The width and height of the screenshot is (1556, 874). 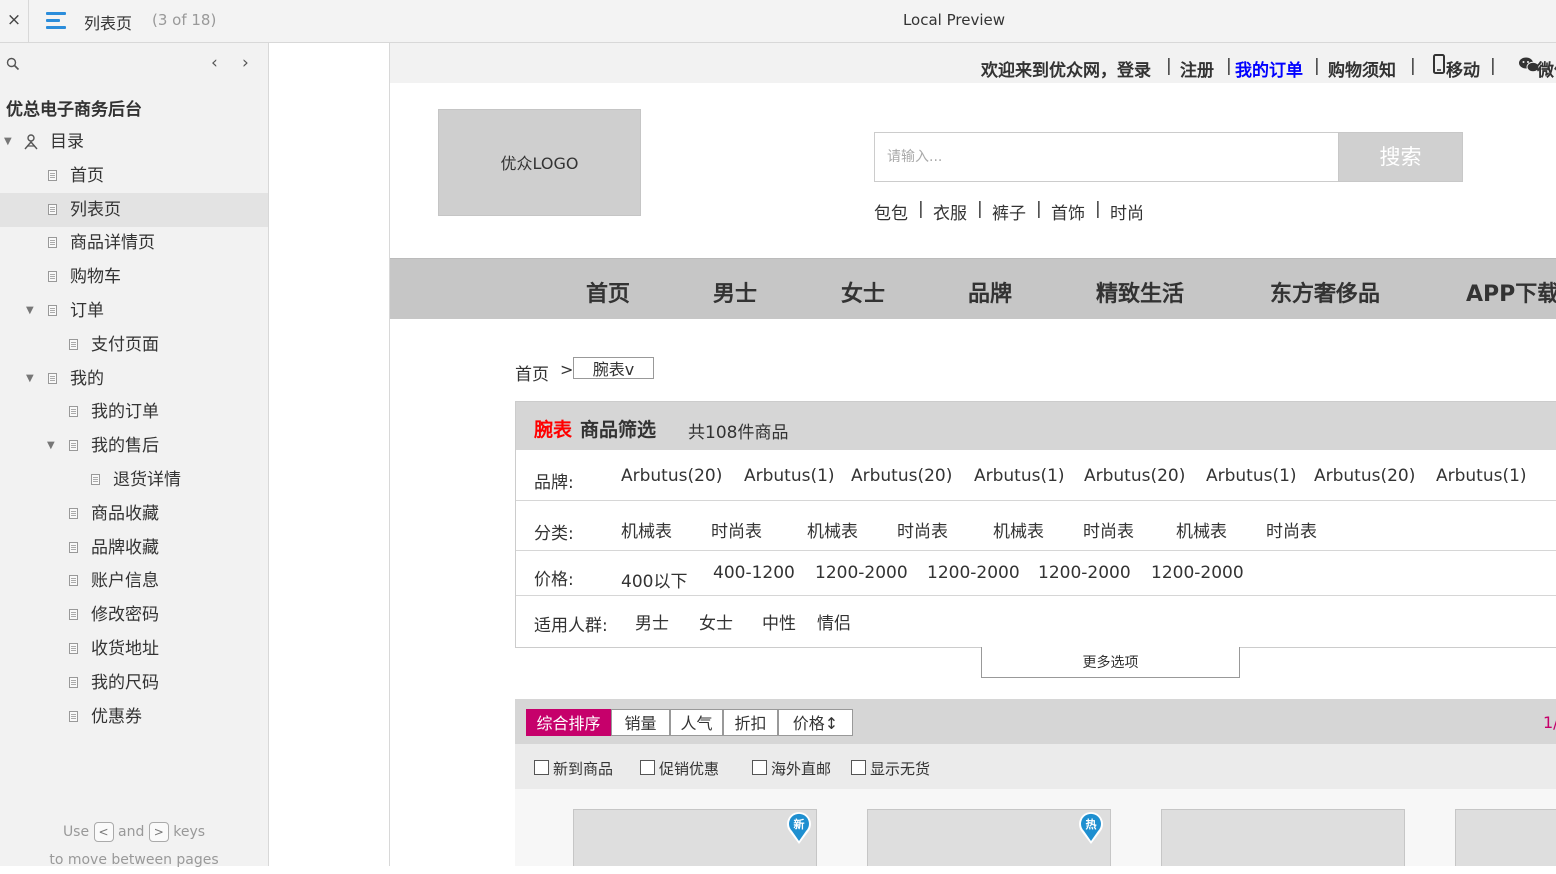 What do you see at coordinates (791, 768) in the screenshot?
I see `checkbox-filter: 海外直邮` at bounding box center [791, 768].